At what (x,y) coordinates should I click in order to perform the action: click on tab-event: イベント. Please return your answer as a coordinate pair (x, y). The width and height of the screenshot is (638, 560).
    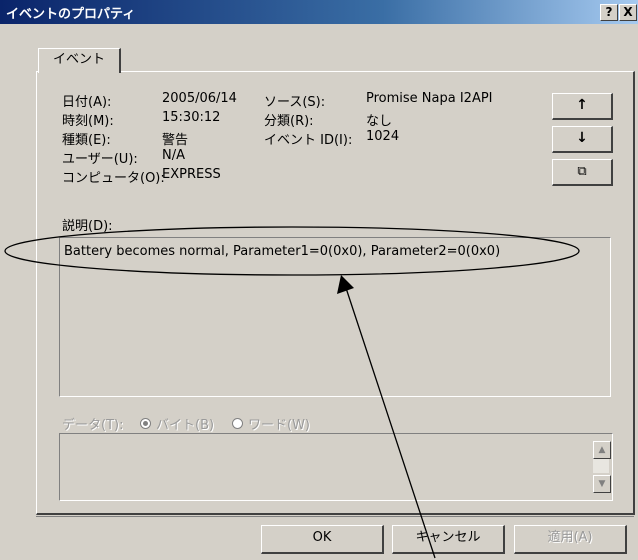
    Looking at the image, I should click on (79, 60).